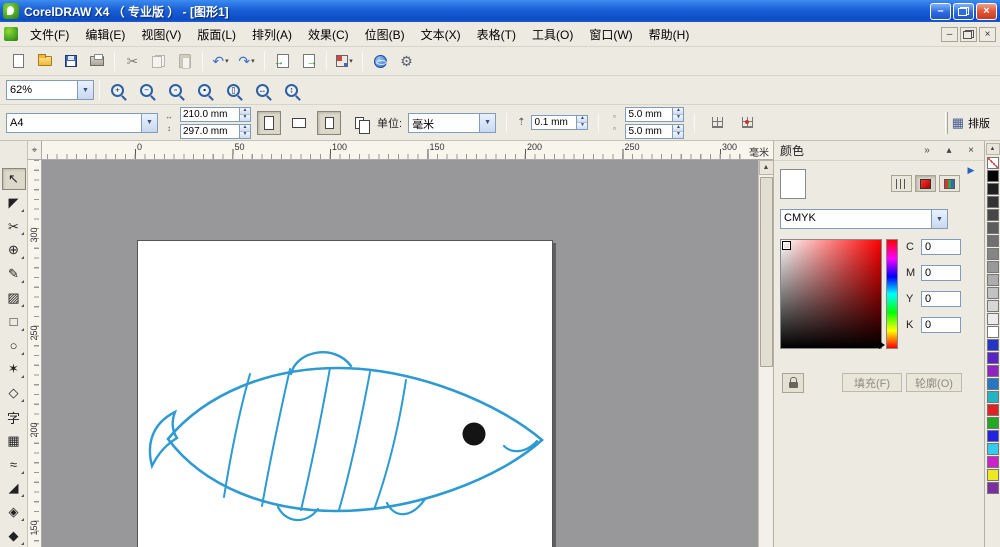  I want to click on menu-item-layout: 版面(L), so click(216, 34).